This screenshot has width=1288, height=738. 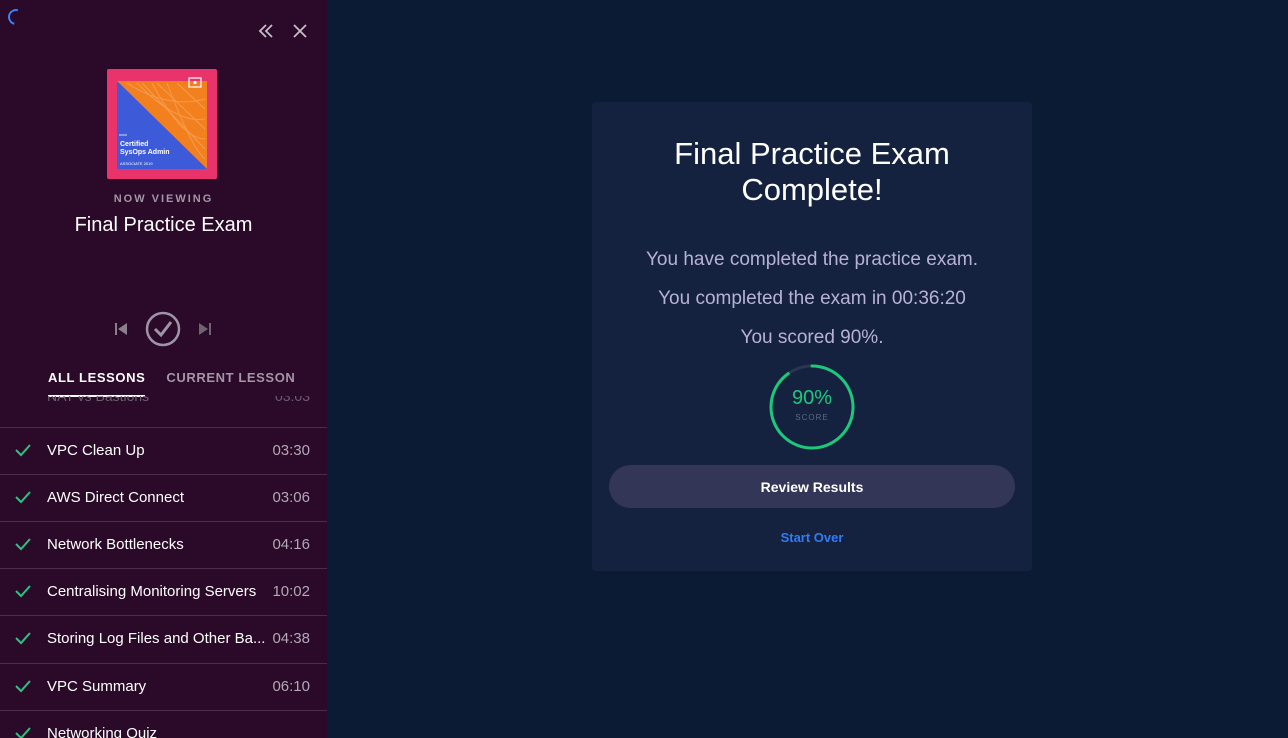 What do you see at coordinates (291, 544) in the screenshot?
I see `lesson-duration: 04:16` at bounding box center [291, 544].